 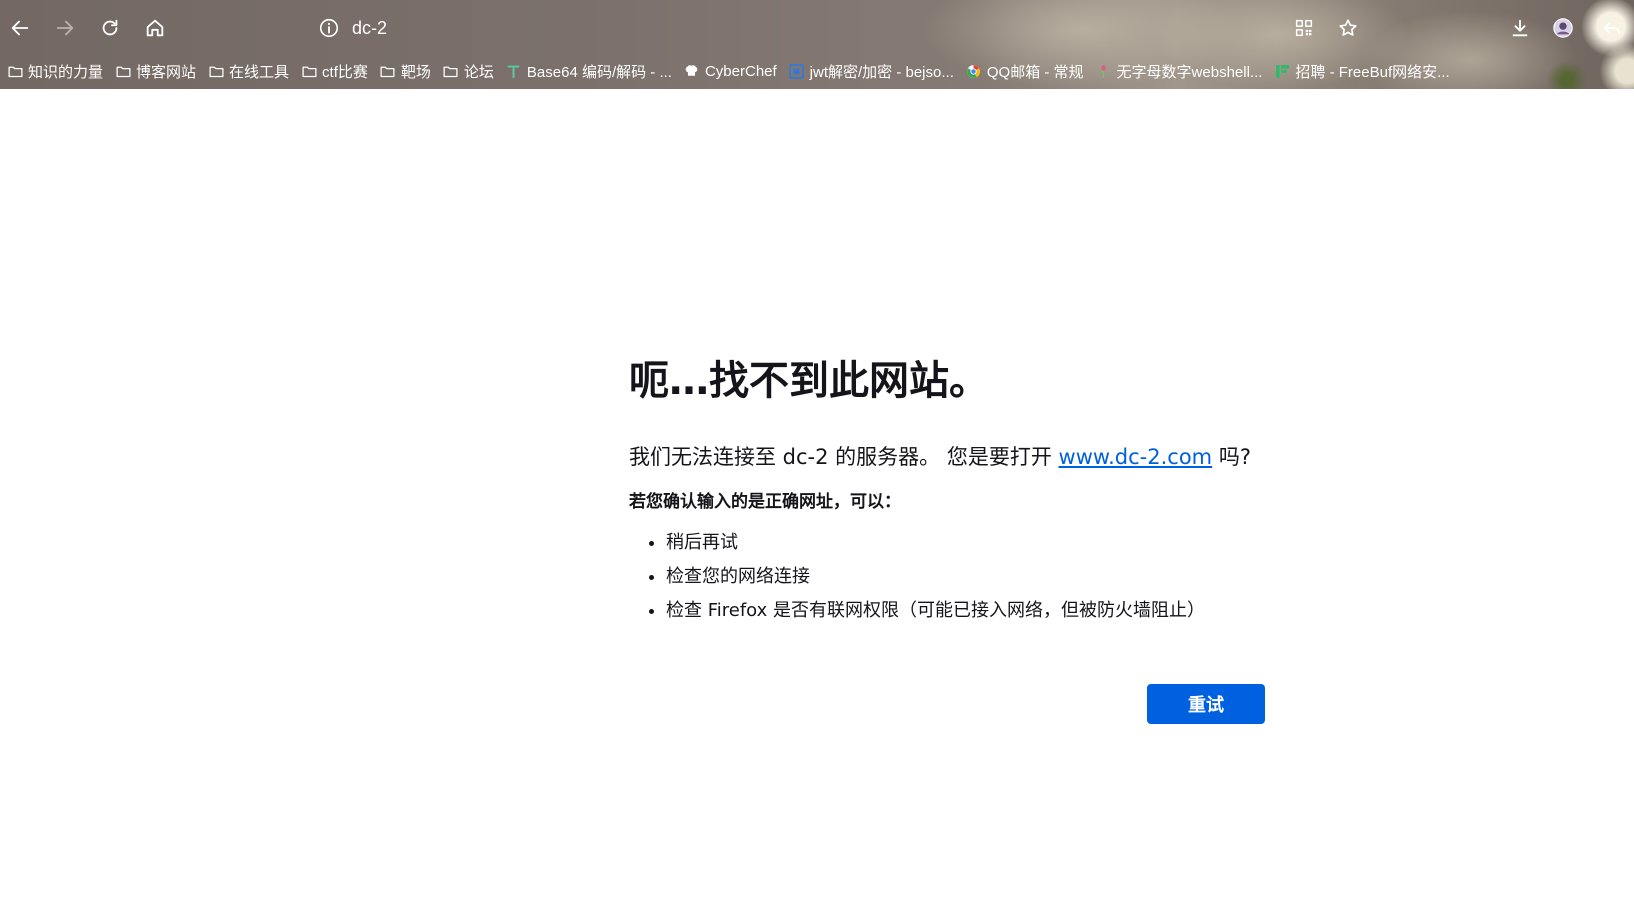 What do you see at coordinates (1035, 72) in the screenshot?
I see `bookmark-label: QQ邮箱 - 常规` at bounding box center [1035, 72].